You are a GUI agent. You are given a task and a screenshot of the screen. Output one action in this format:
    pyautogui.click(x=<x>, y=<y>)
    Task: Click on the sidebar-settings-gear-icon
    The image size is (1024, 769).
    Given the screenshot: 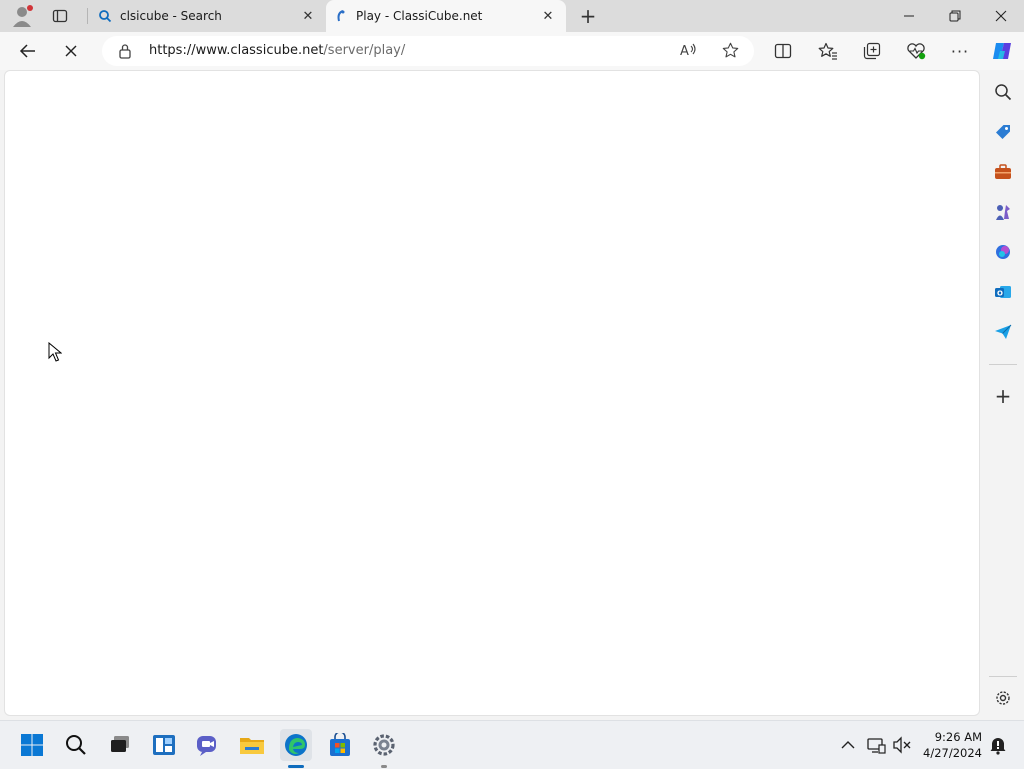 What is the action you would take?
    pyautogui.click(x=1003, y=698)
    